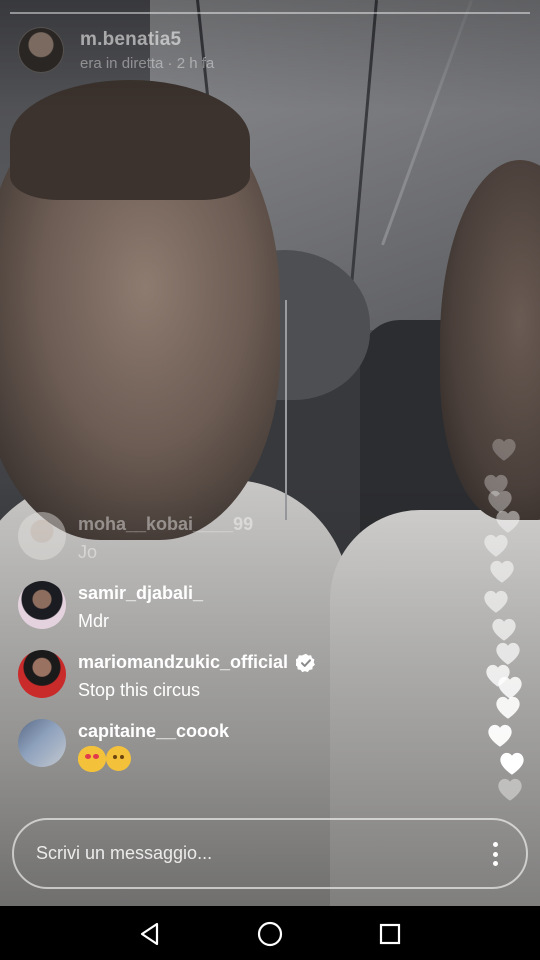 This screenshot has height=960, width=540. Describe the element at coordinates (88, 552) in the screenshot. I see `comment-text: Jo` at that location.